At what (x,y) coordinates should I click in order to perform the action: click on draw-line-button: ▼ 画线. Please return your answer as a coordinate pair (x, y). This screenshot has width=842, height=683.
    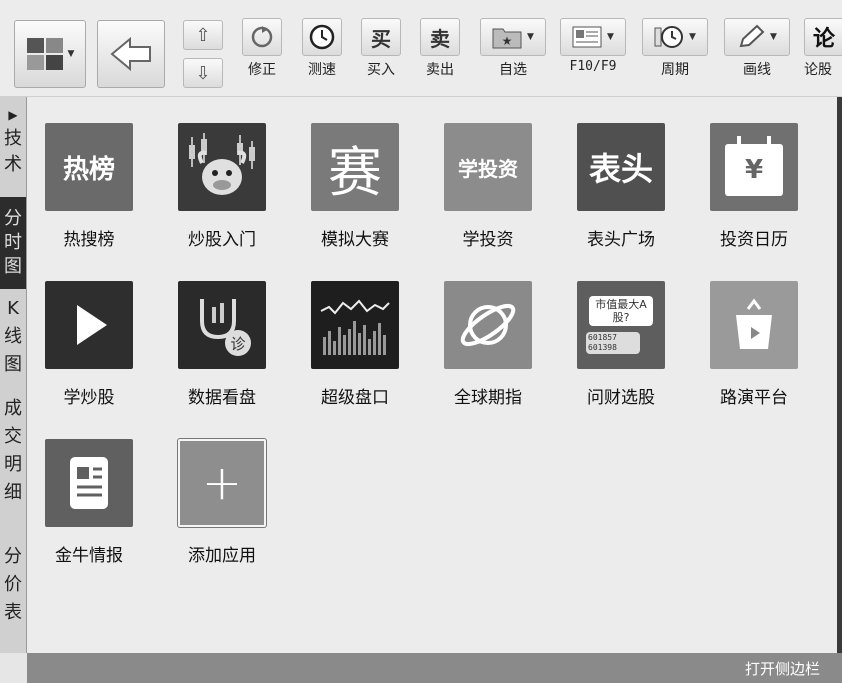
    Looking at the image, I should click on (757, 48).